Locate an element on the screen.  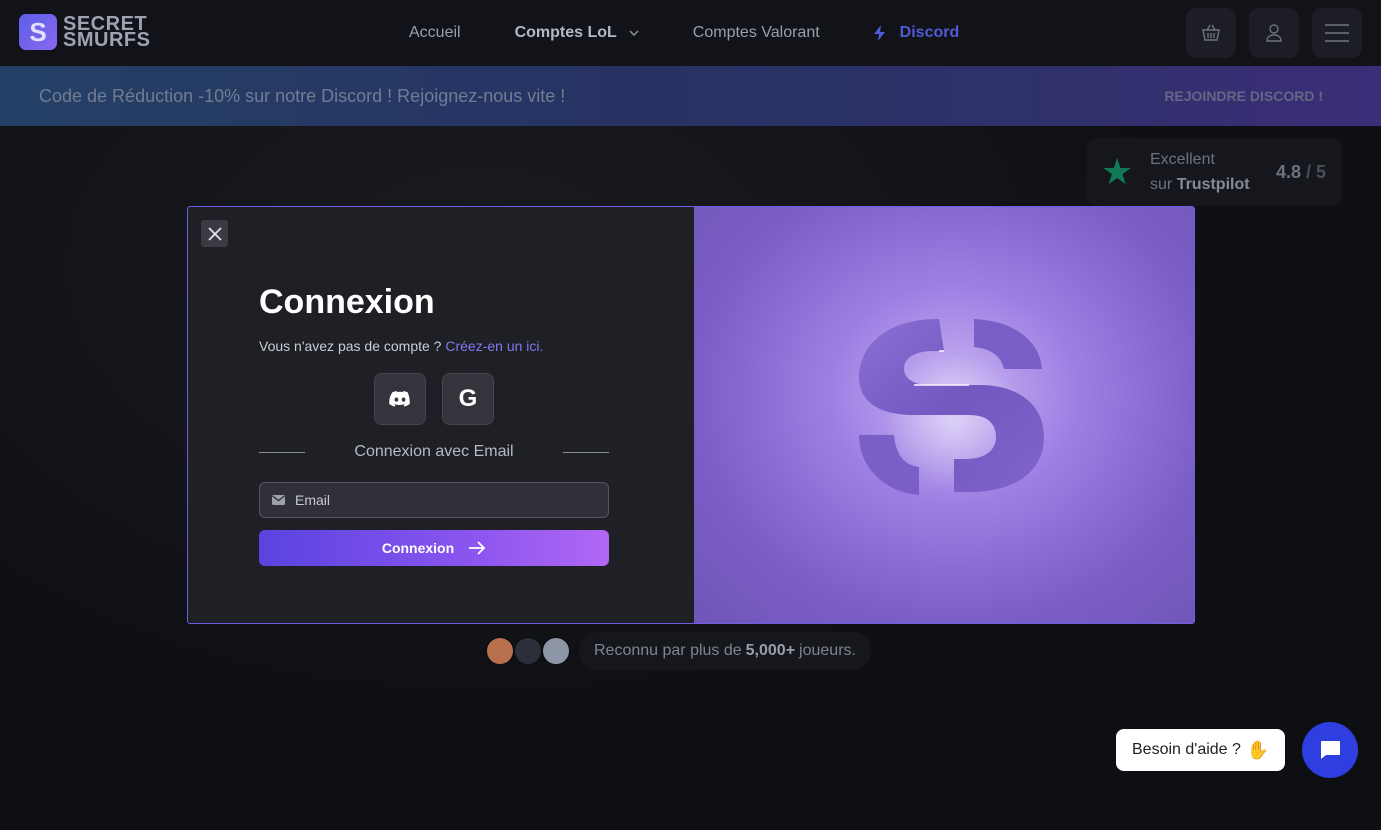
menu-button is located at coordinates (1337, 33).